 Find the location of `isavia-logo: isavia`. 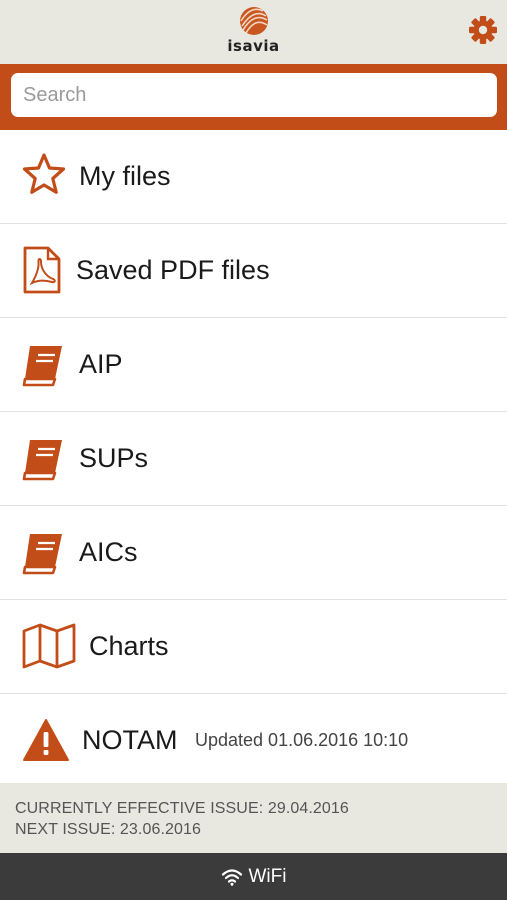

isavia-logo: isavia is located at coordinates (253, 30).